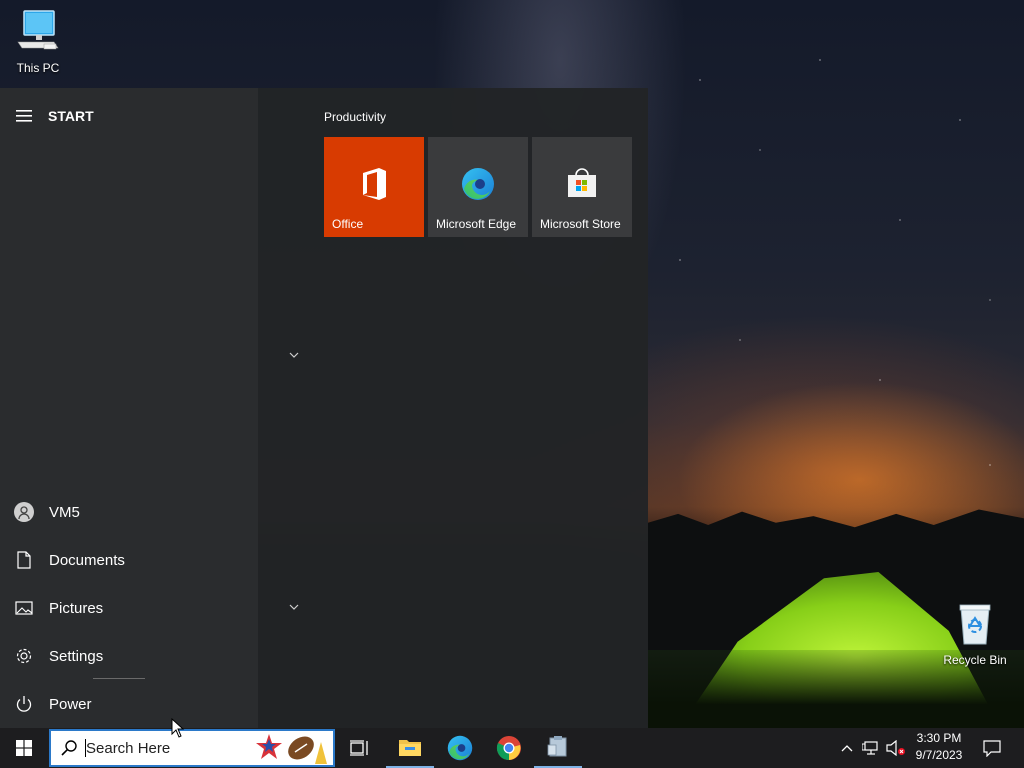 Image resolution: width=1024 pixels, height=768 pixels. What do you see at coordinates (348, 224) in the screenshot?
I see `tile-label: Office` at bounding box center [348, 224].